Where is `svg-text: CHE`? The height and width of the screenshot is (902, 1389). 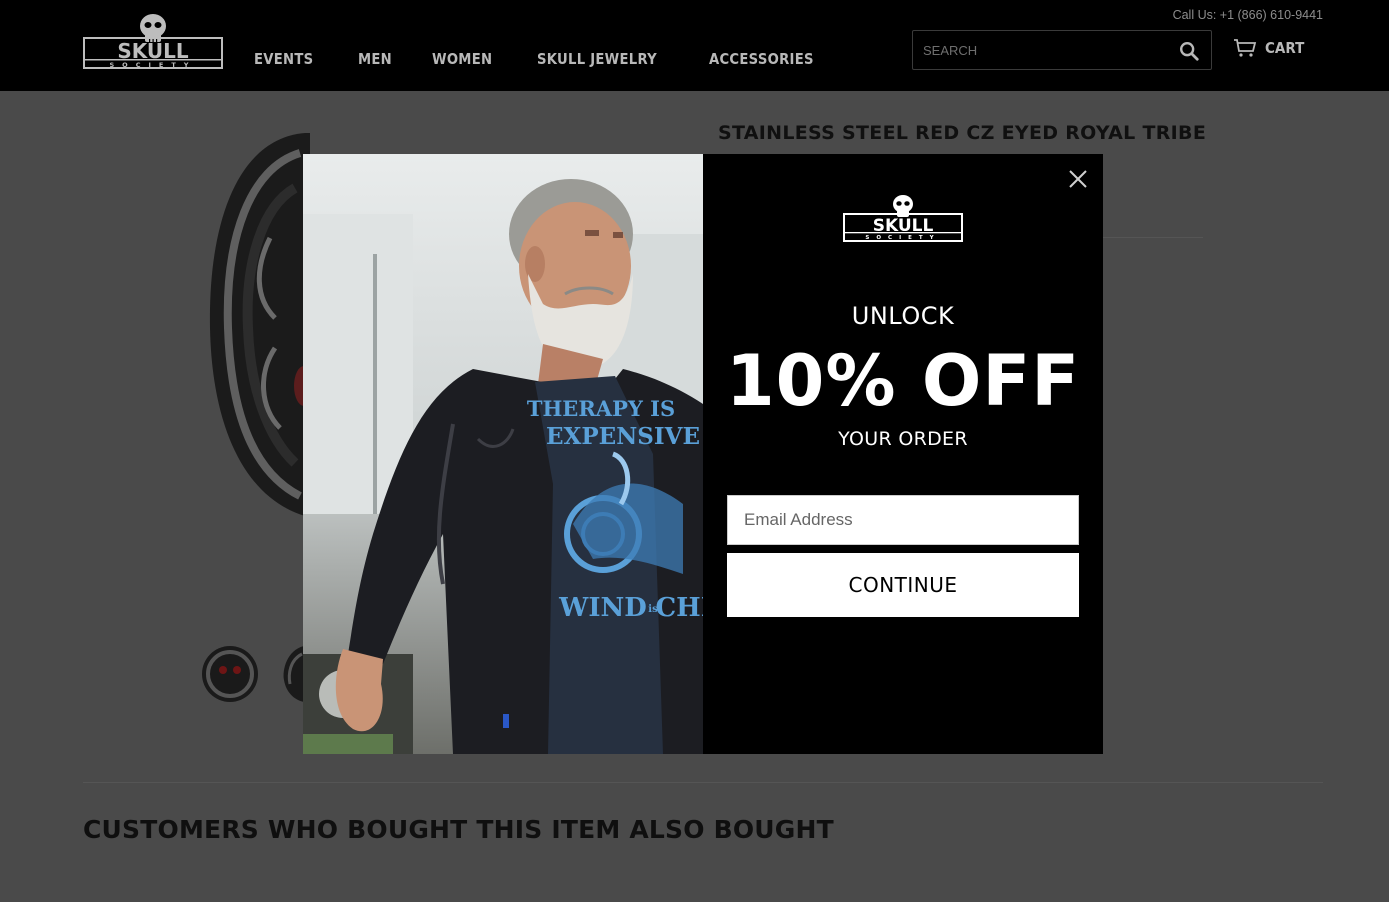
svg-text: CHE is located at coordinates (679, 608).